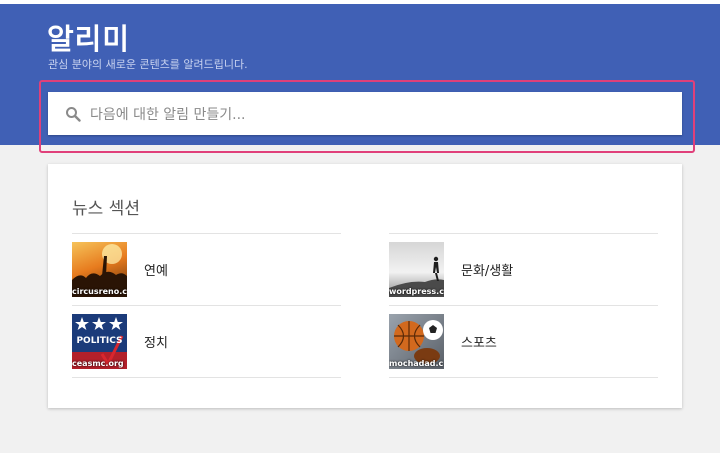  I want to click on thumbnail-politics: POLITICS ceasmc.org, so click(99, 341).